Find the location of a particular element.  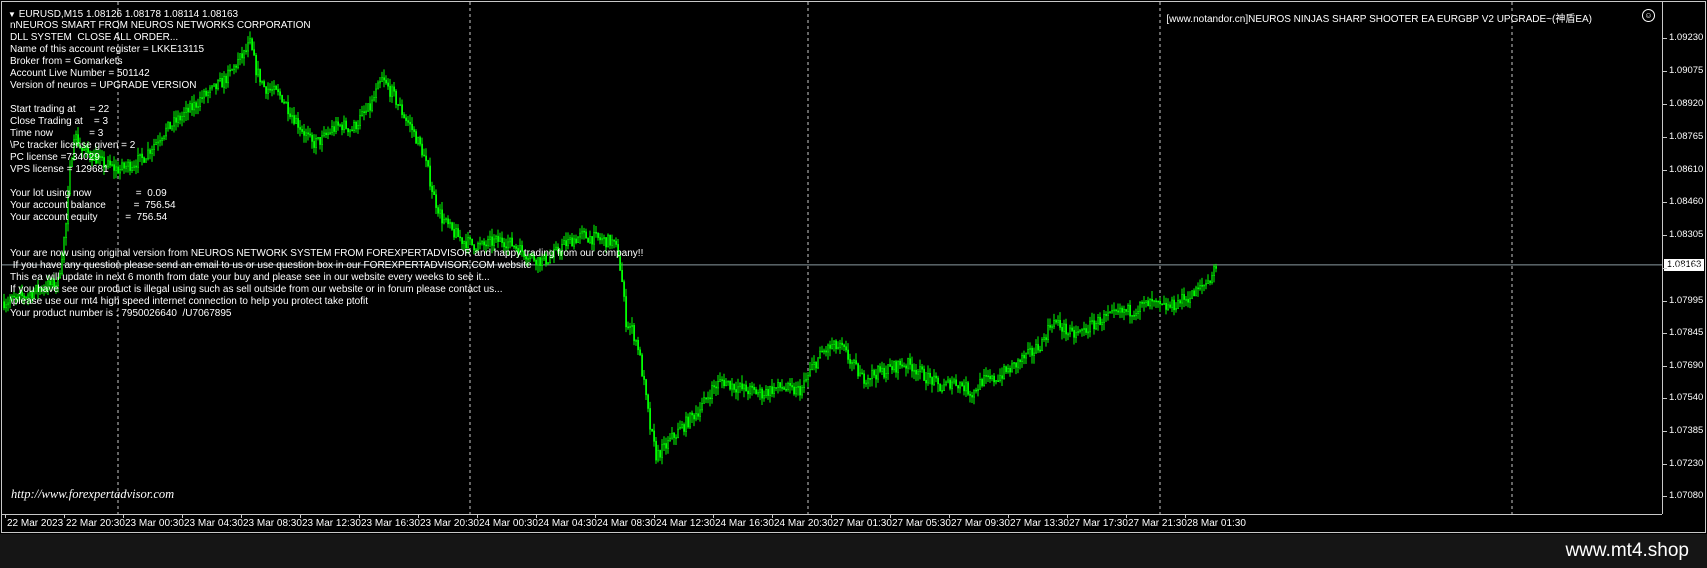

smiley-icon: ☺ is located at coordinates (1648, 15).